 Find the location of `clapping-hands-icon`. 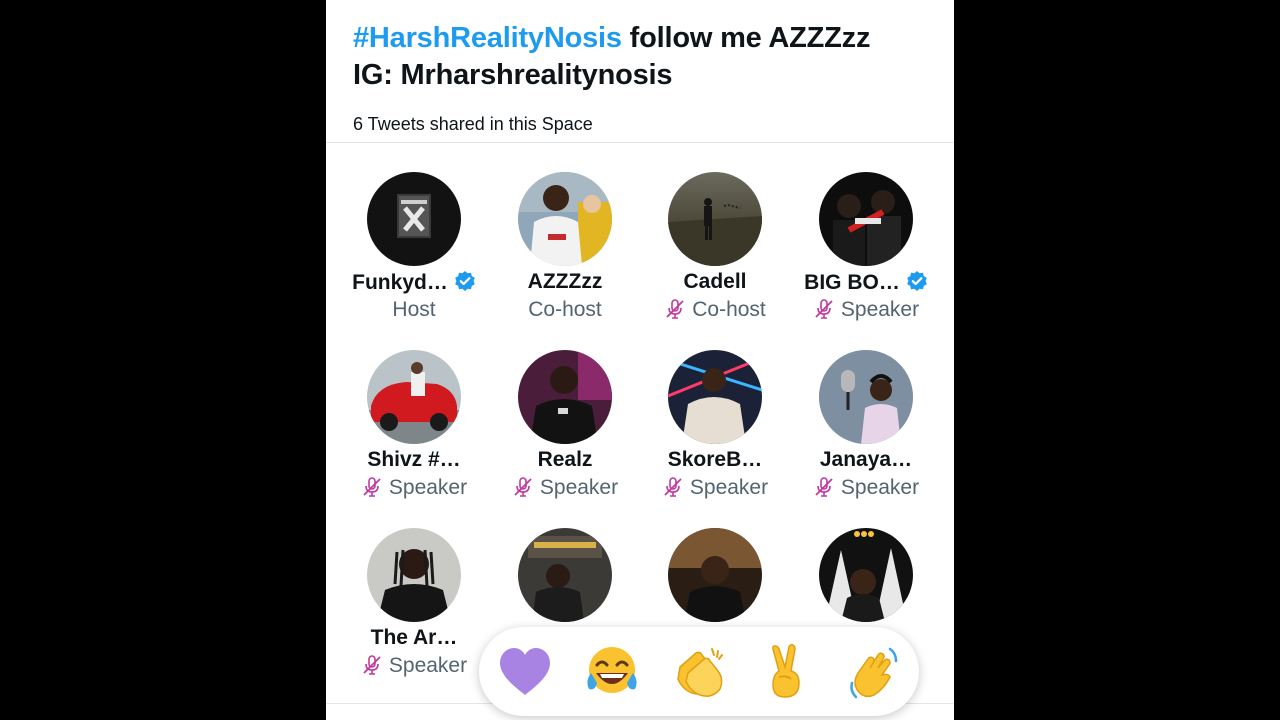

clapping-hands-icon is located at coordinates (699, 672).